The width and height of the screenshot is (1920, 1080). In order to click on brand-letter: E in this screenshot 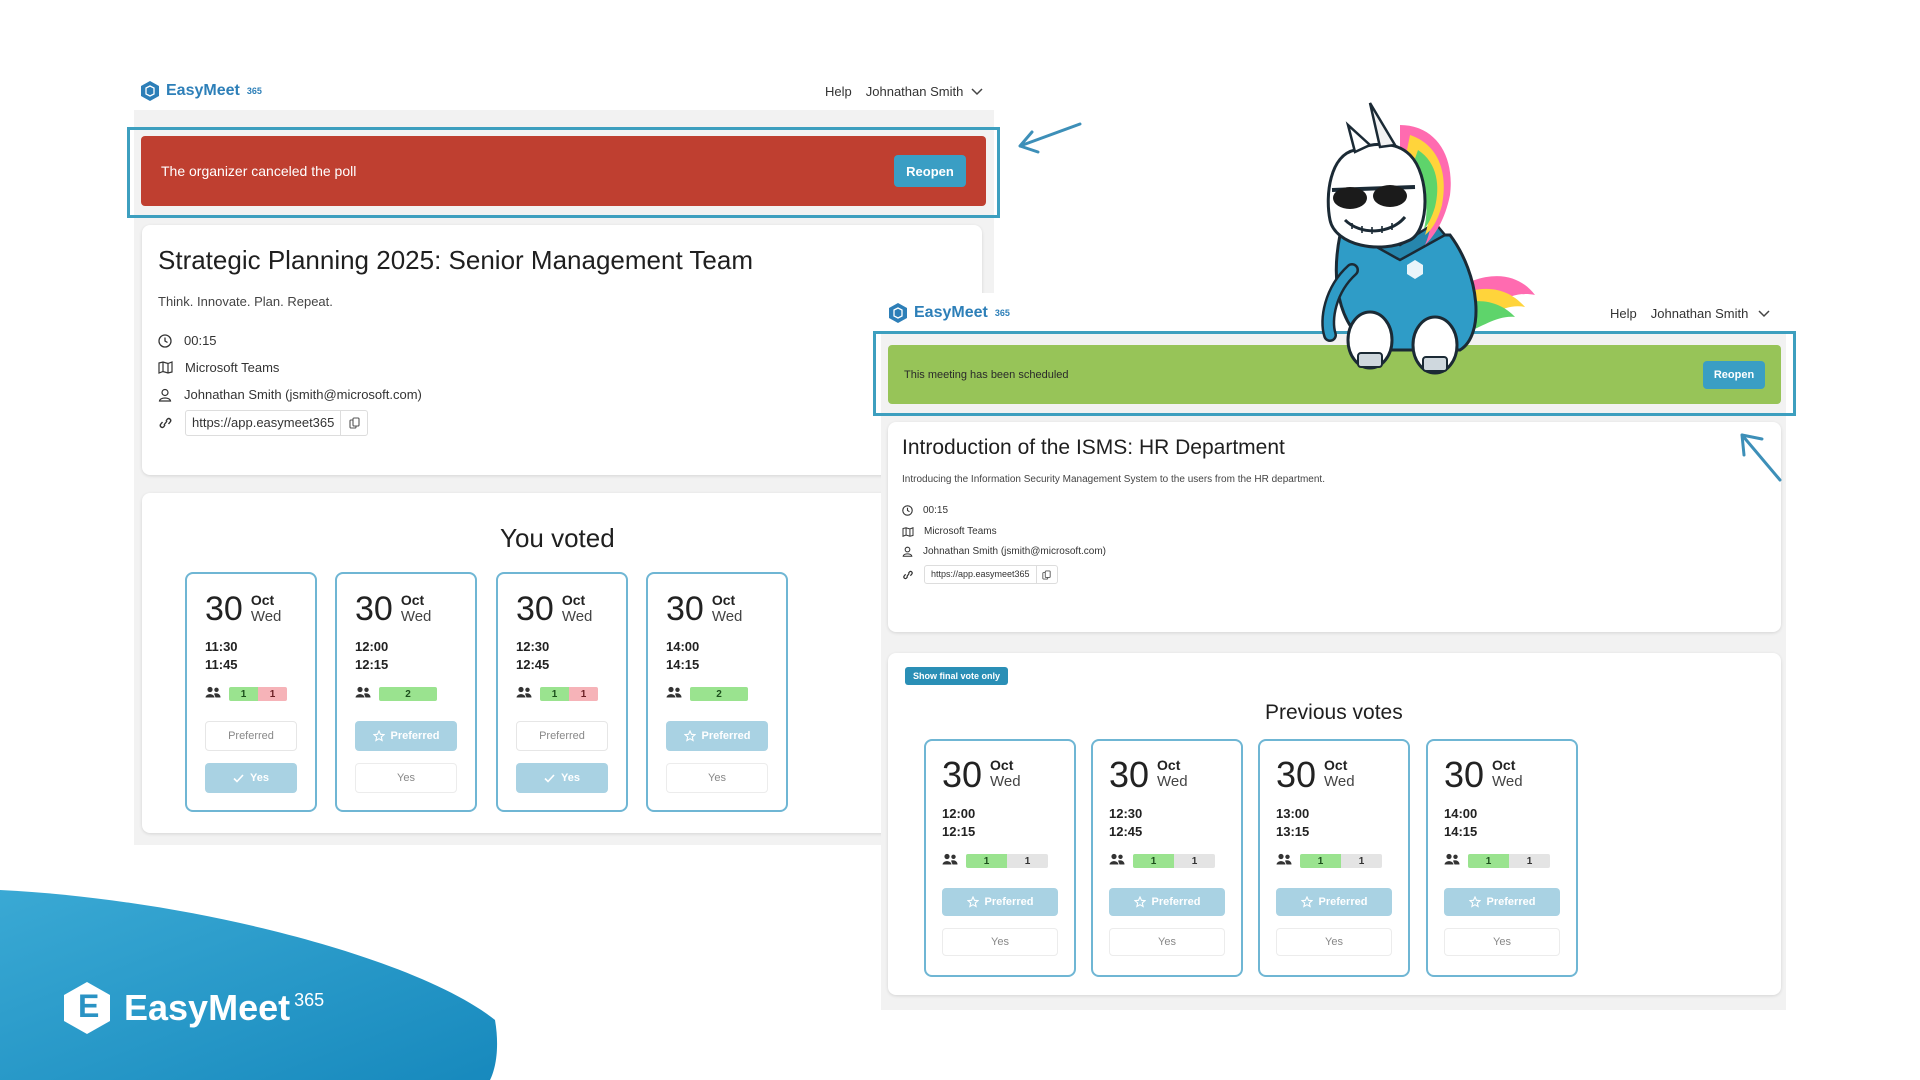, I will do `click(89, 1006)`.